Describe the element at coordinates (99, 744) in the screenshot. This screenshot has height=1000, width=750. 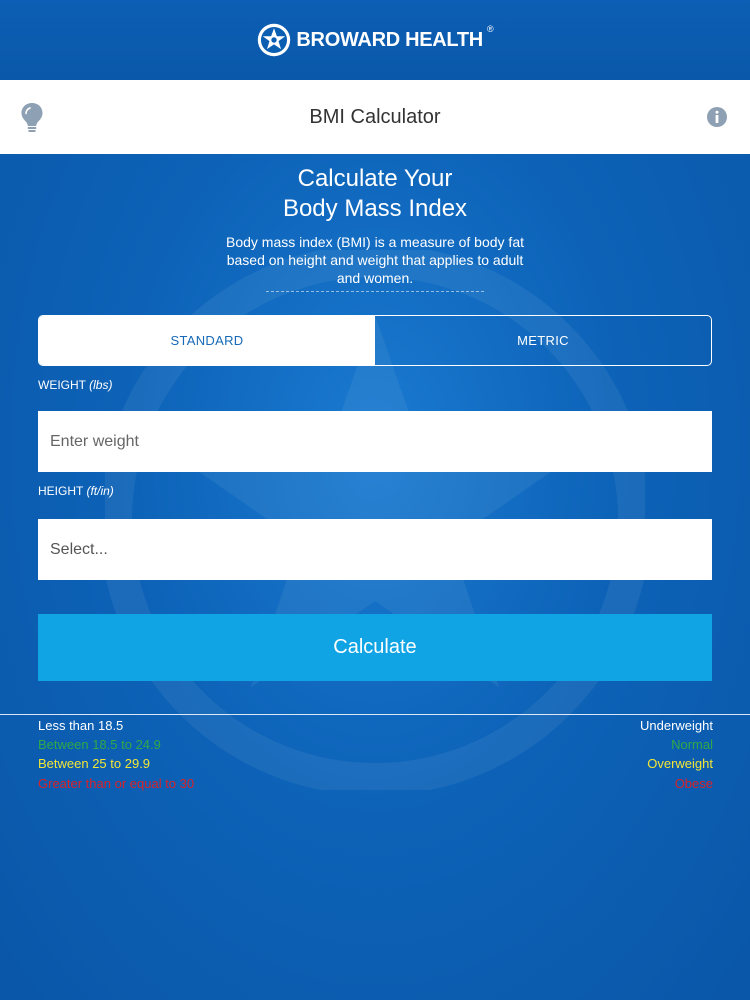
I see `legend-range: Between 18.5 to 24.9` at that location.